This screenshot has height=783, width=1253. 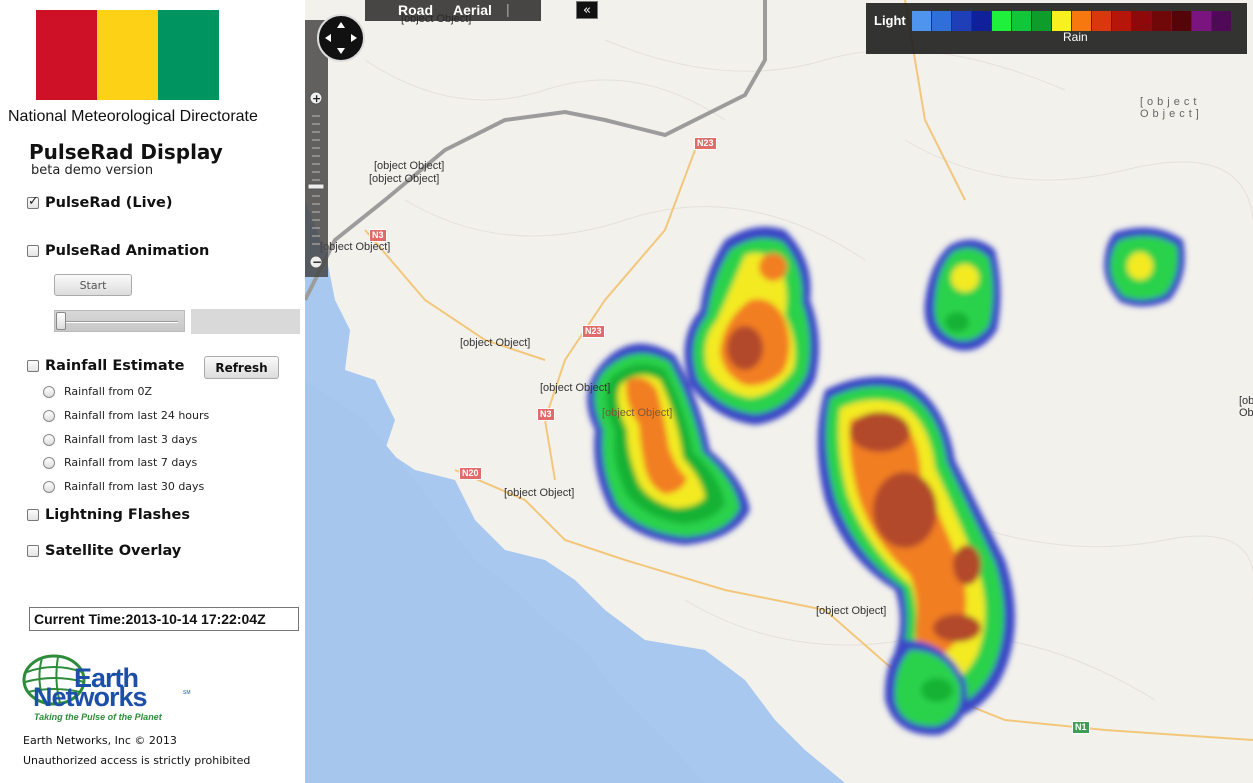 I want to click on frame-time-display, so click(x=245, y=321).